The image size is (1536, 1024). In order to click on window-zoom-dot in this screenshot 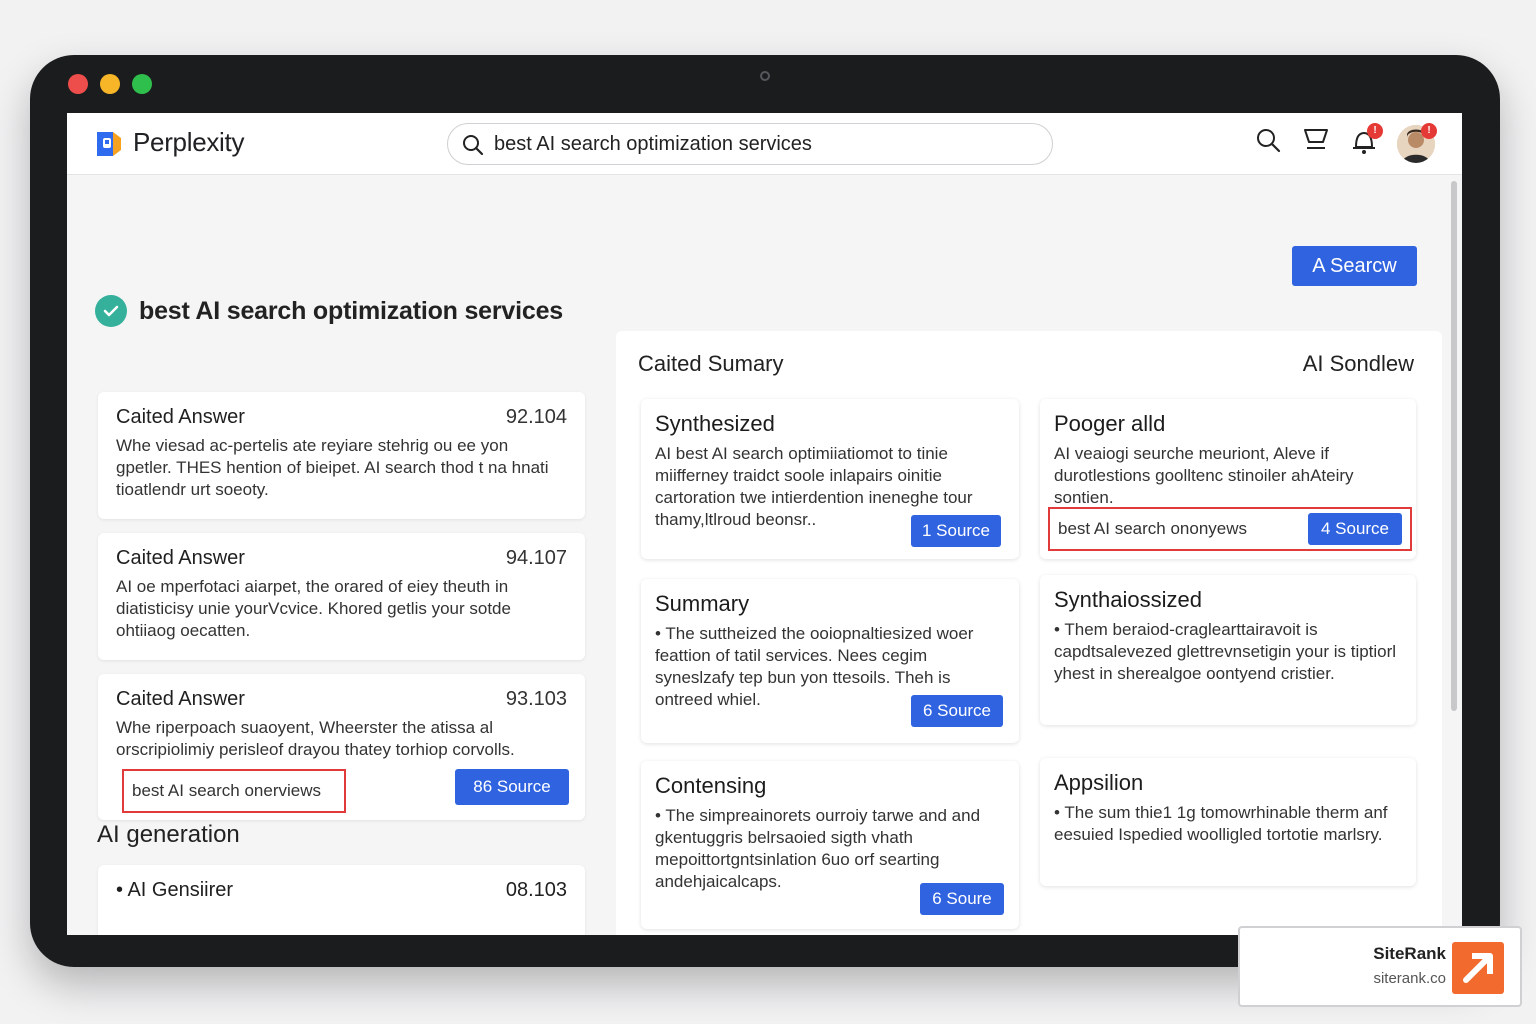, I will do `click(142, 84)`.